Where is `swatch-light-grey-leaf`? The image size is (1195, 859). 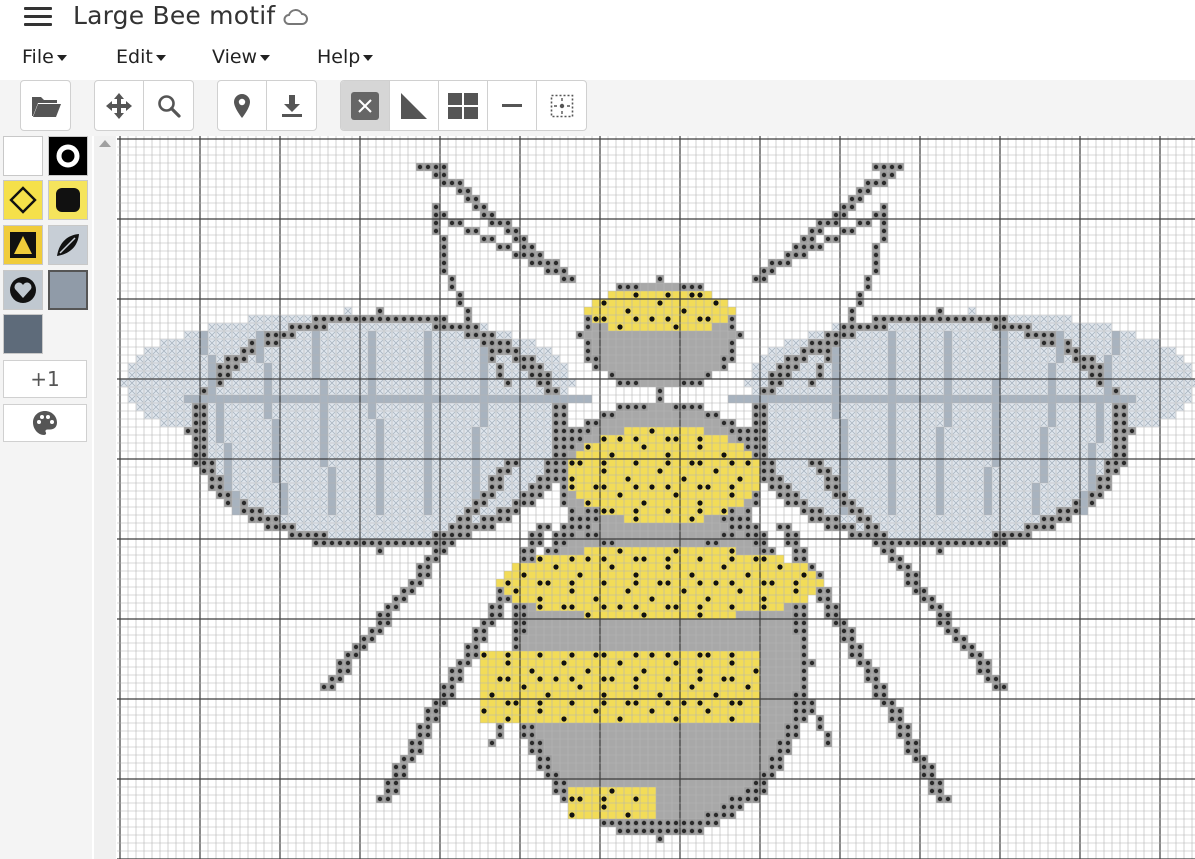
swatch-light-grey-leaf is located at coordinates (68, 245).